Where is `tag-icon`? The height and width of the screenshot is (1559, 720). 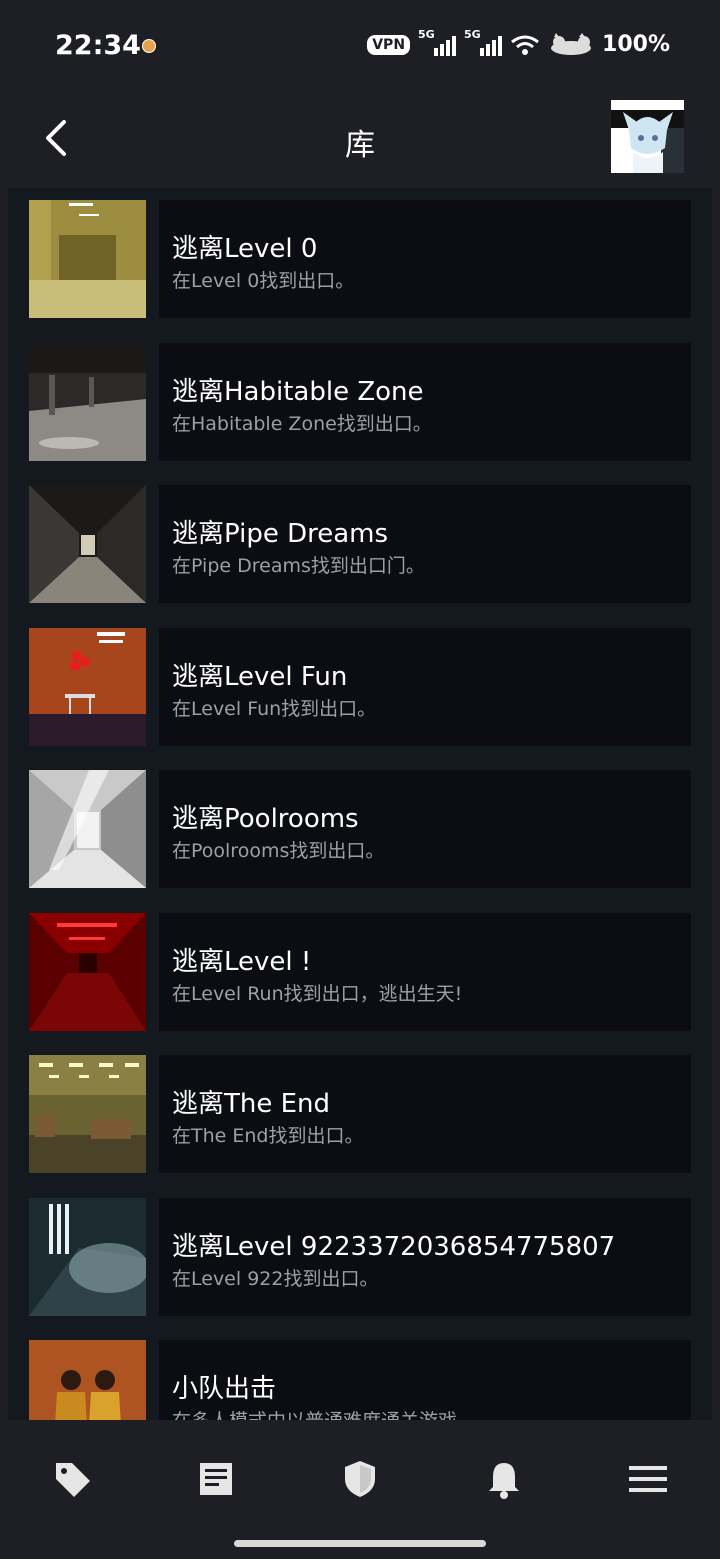
tag-icon is located at coordinates (73, 1480).